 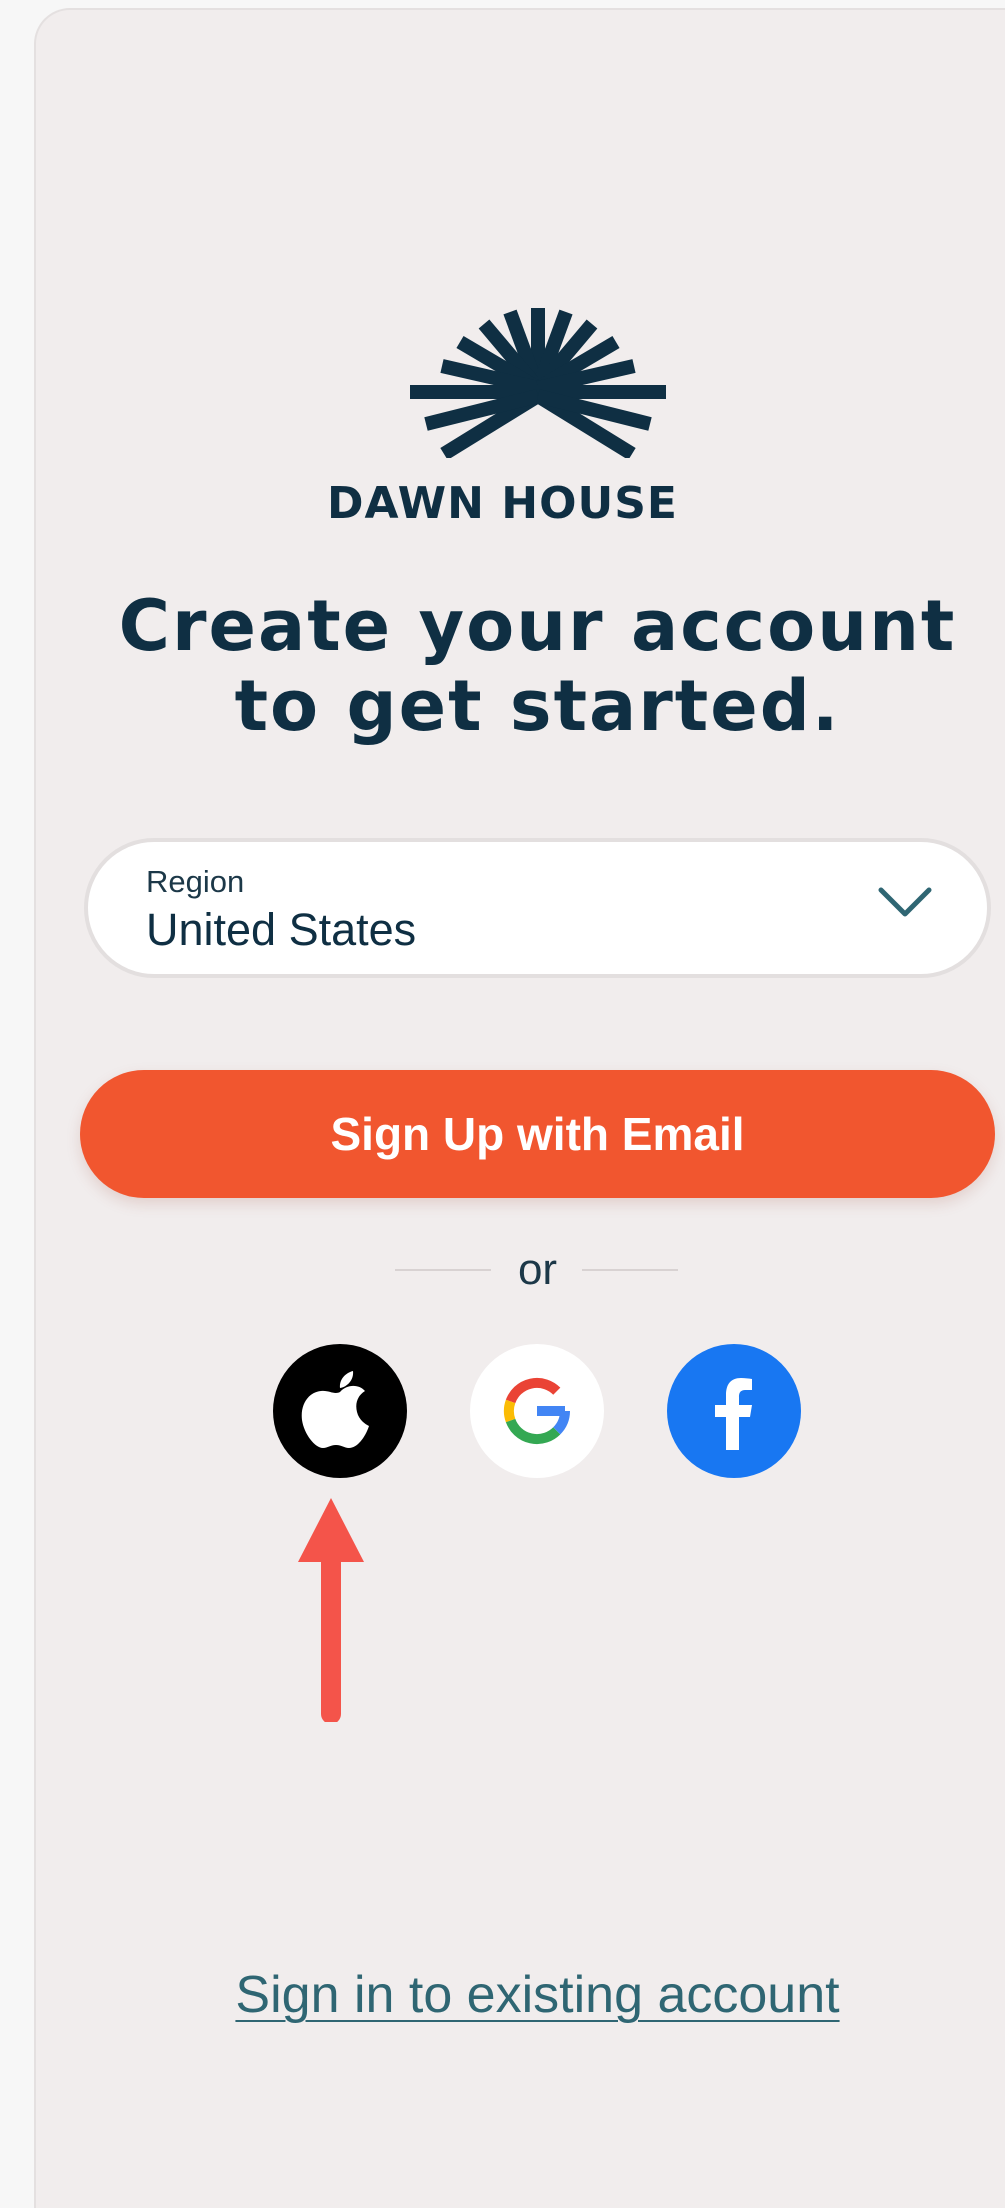 What do you see at coordinates (537, 706) in the screenshot?
I see `page-title-line-2: to get started.` at bounding box center [537, 706].